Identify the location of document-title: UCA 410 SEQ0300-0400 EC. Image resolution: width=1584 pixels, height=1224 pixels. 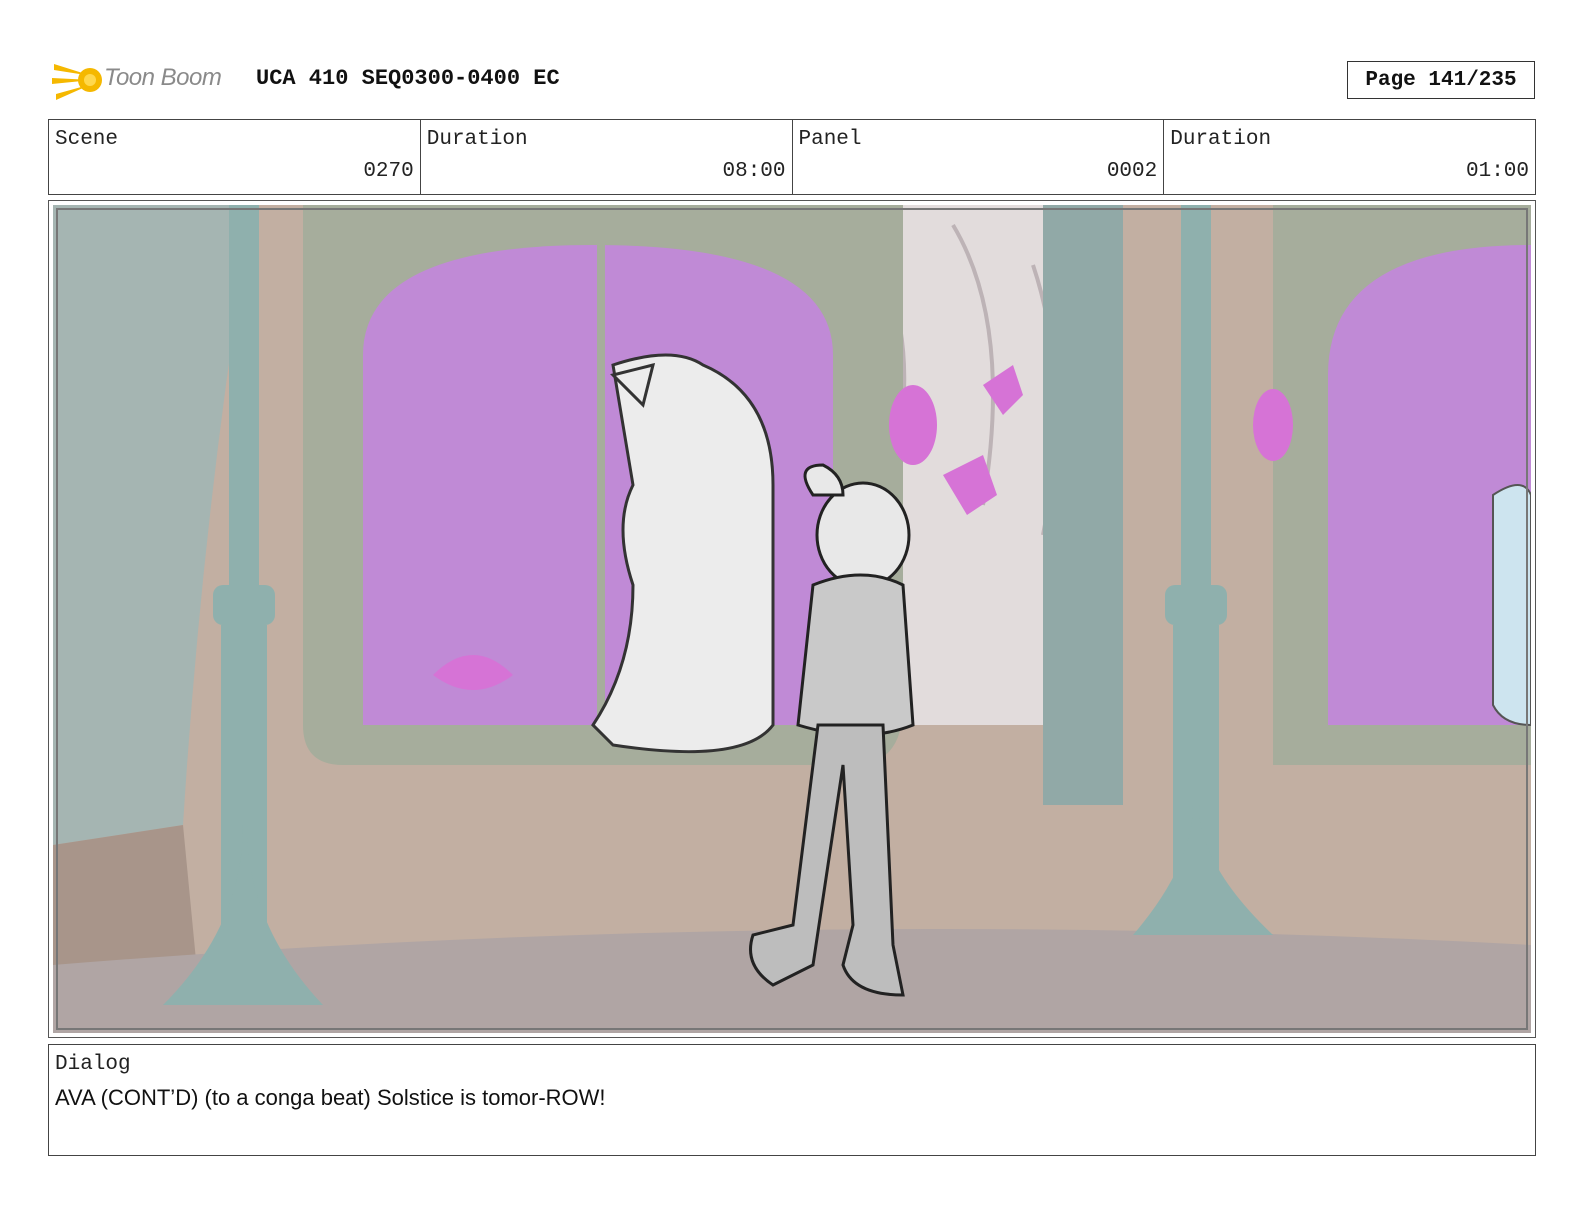
(408, 78).